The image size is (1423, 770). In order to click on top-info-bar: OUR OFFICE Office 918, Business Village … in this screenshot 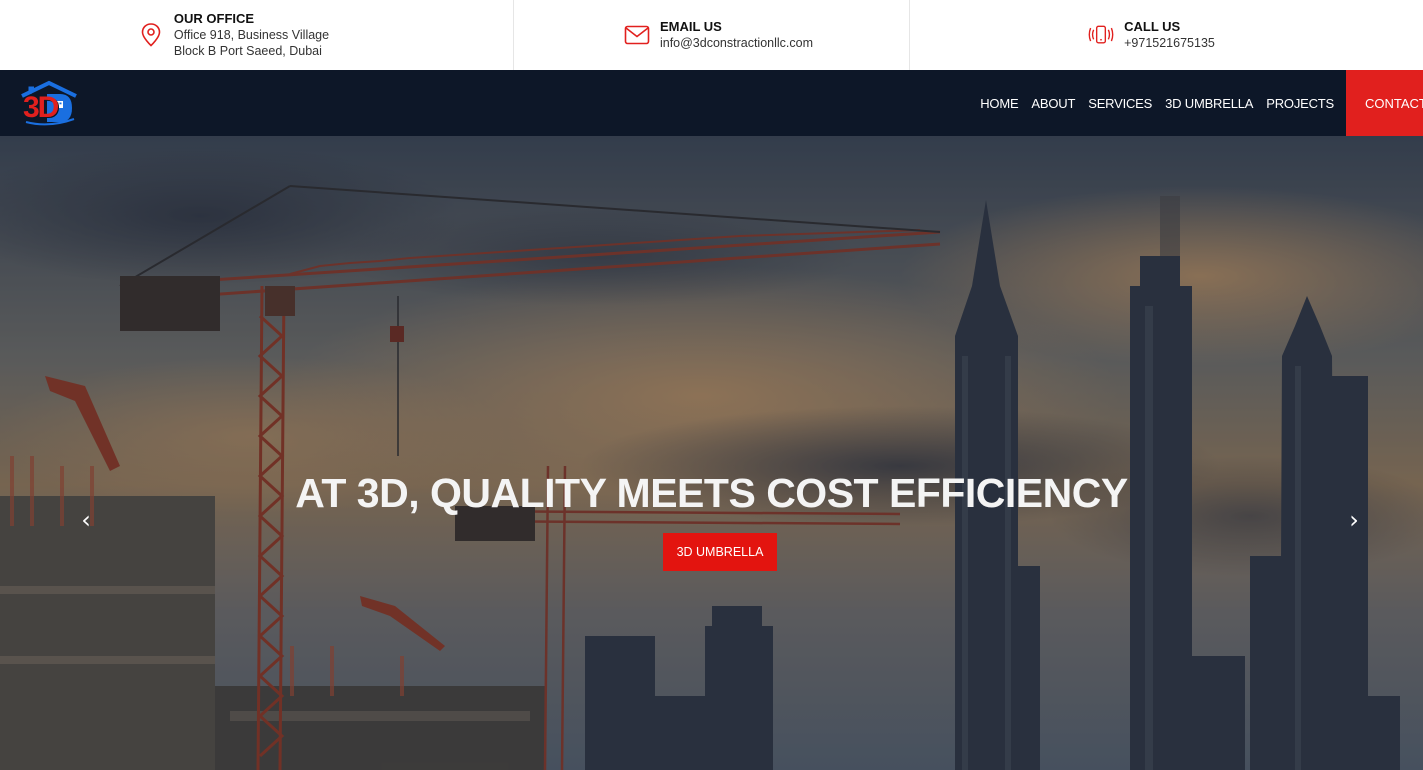, I will do `click(711, 35)`.